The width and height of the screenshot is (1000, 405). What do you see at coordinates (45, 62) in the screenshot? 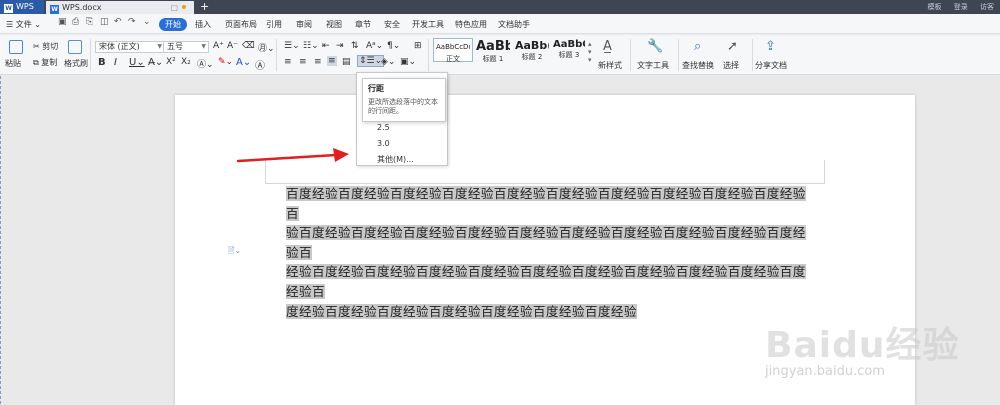
I see `copy-button: ⧉ 复制` at bounding box center [45, 62].